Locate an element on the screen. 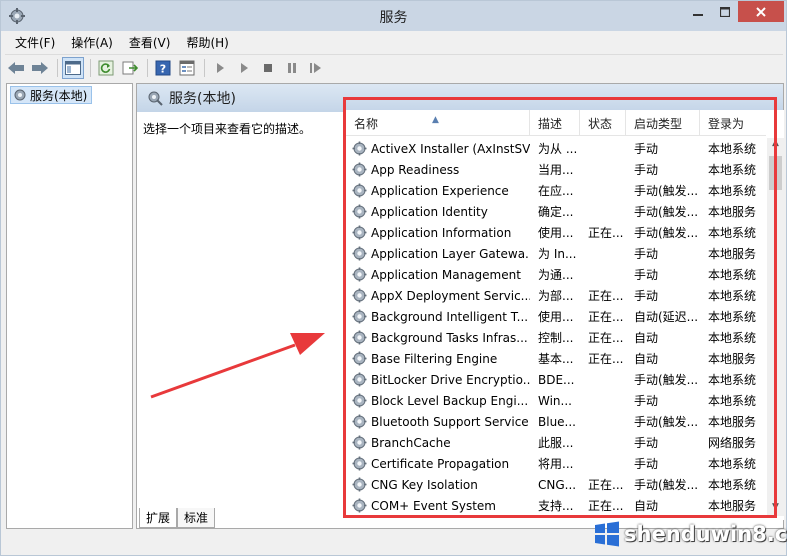  tab-extended: 扩展 is located at coordinates (158, 518).